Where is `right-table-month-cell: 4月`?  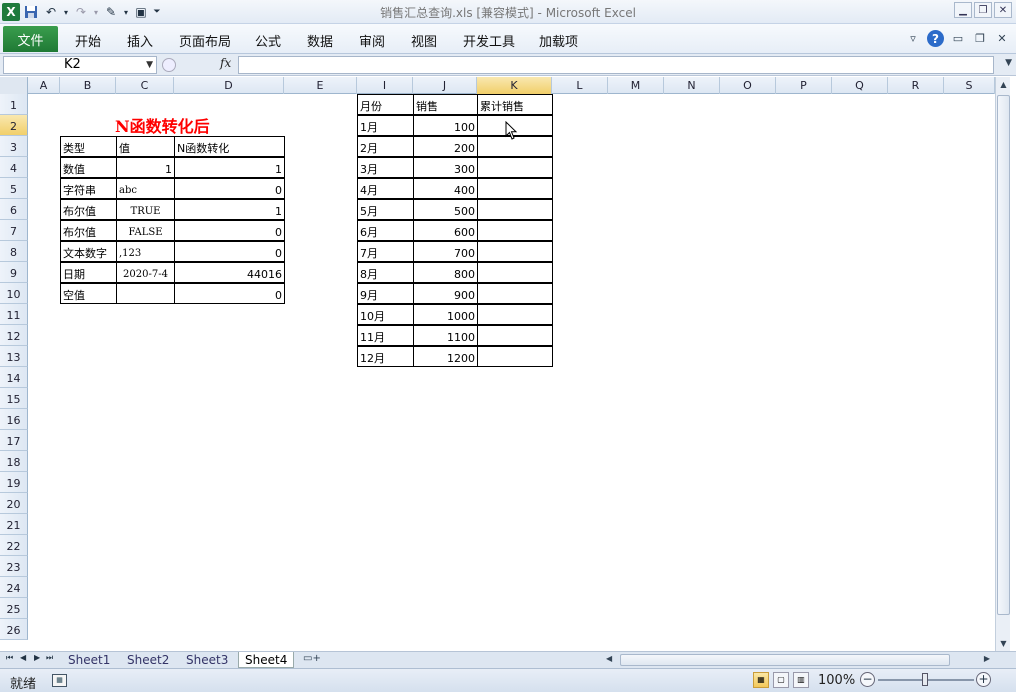 right-table-month-cell: 4月 is located at coordinates (385, 188).